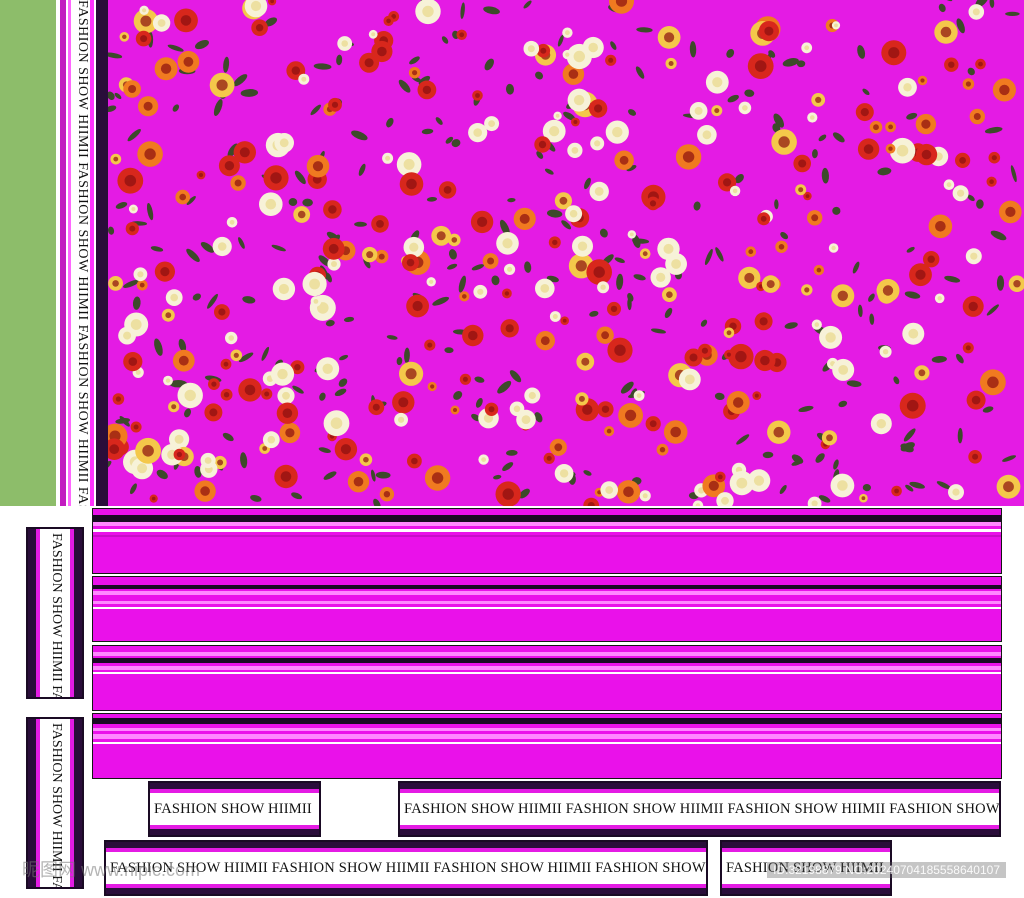  Describe the element at coordinates (28, 253) in the screenshot. I see `green-side-panel` at that location.